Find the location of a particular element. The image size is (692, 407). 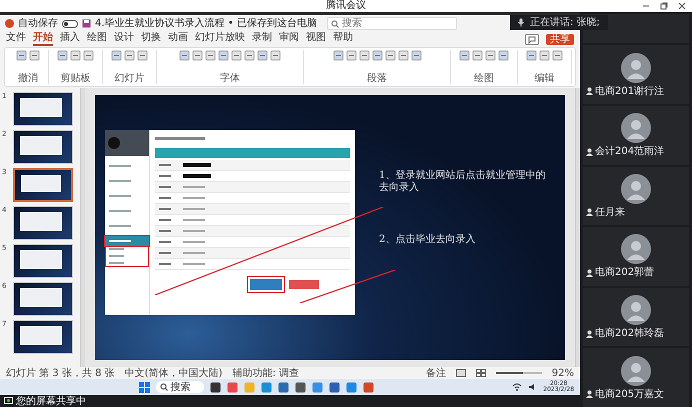

slide-note: 2、点击毕业去向录入 is located at coordinates (427, 240).